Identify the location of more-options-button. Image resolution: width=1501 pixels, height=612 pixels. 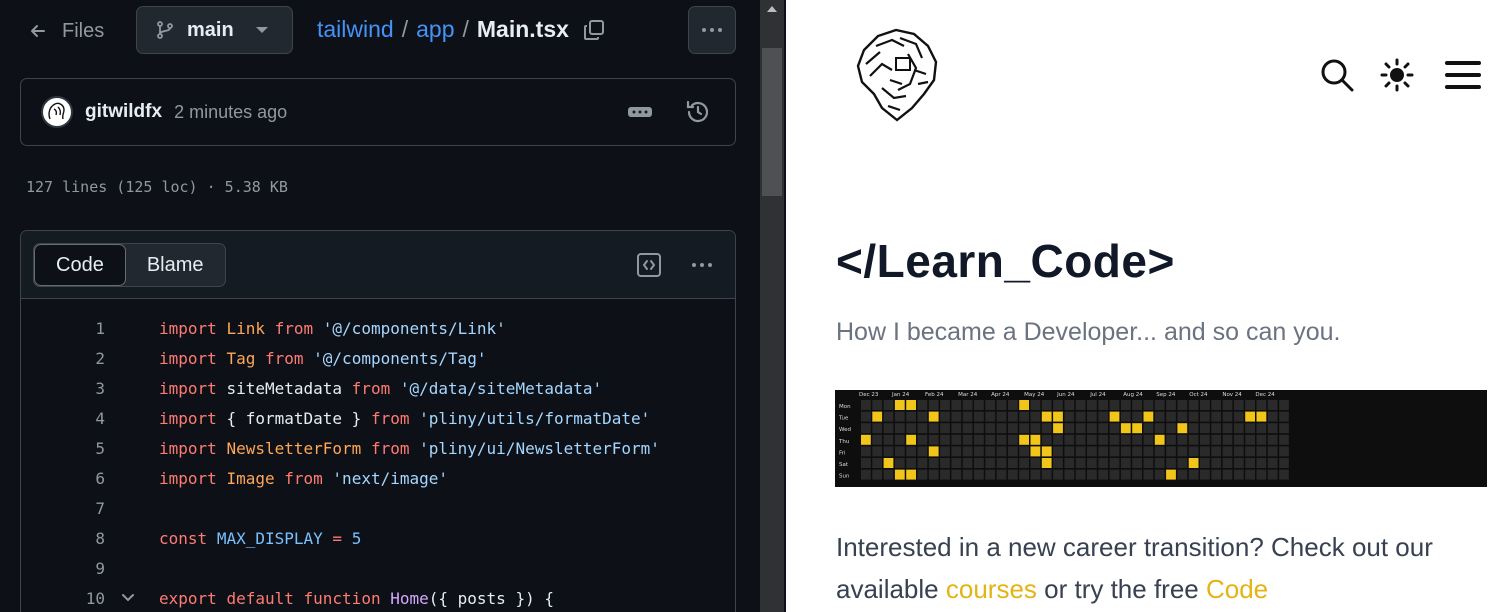
(712, 30).